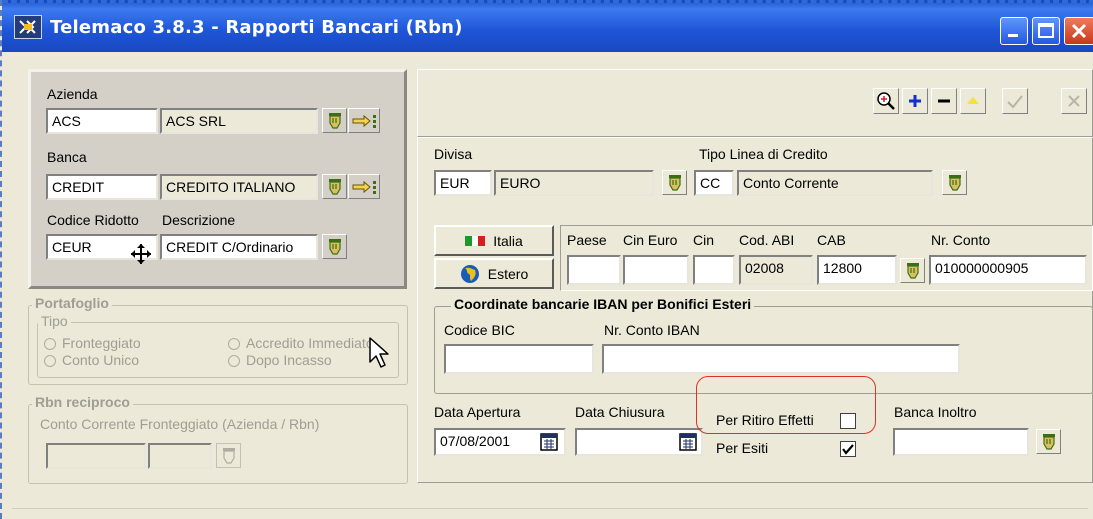 The image size is (1093, 519). Describe the element at coordinates (1008, 270) in the screenshot. I see `nr-conto-input: 010000000905` at that location.